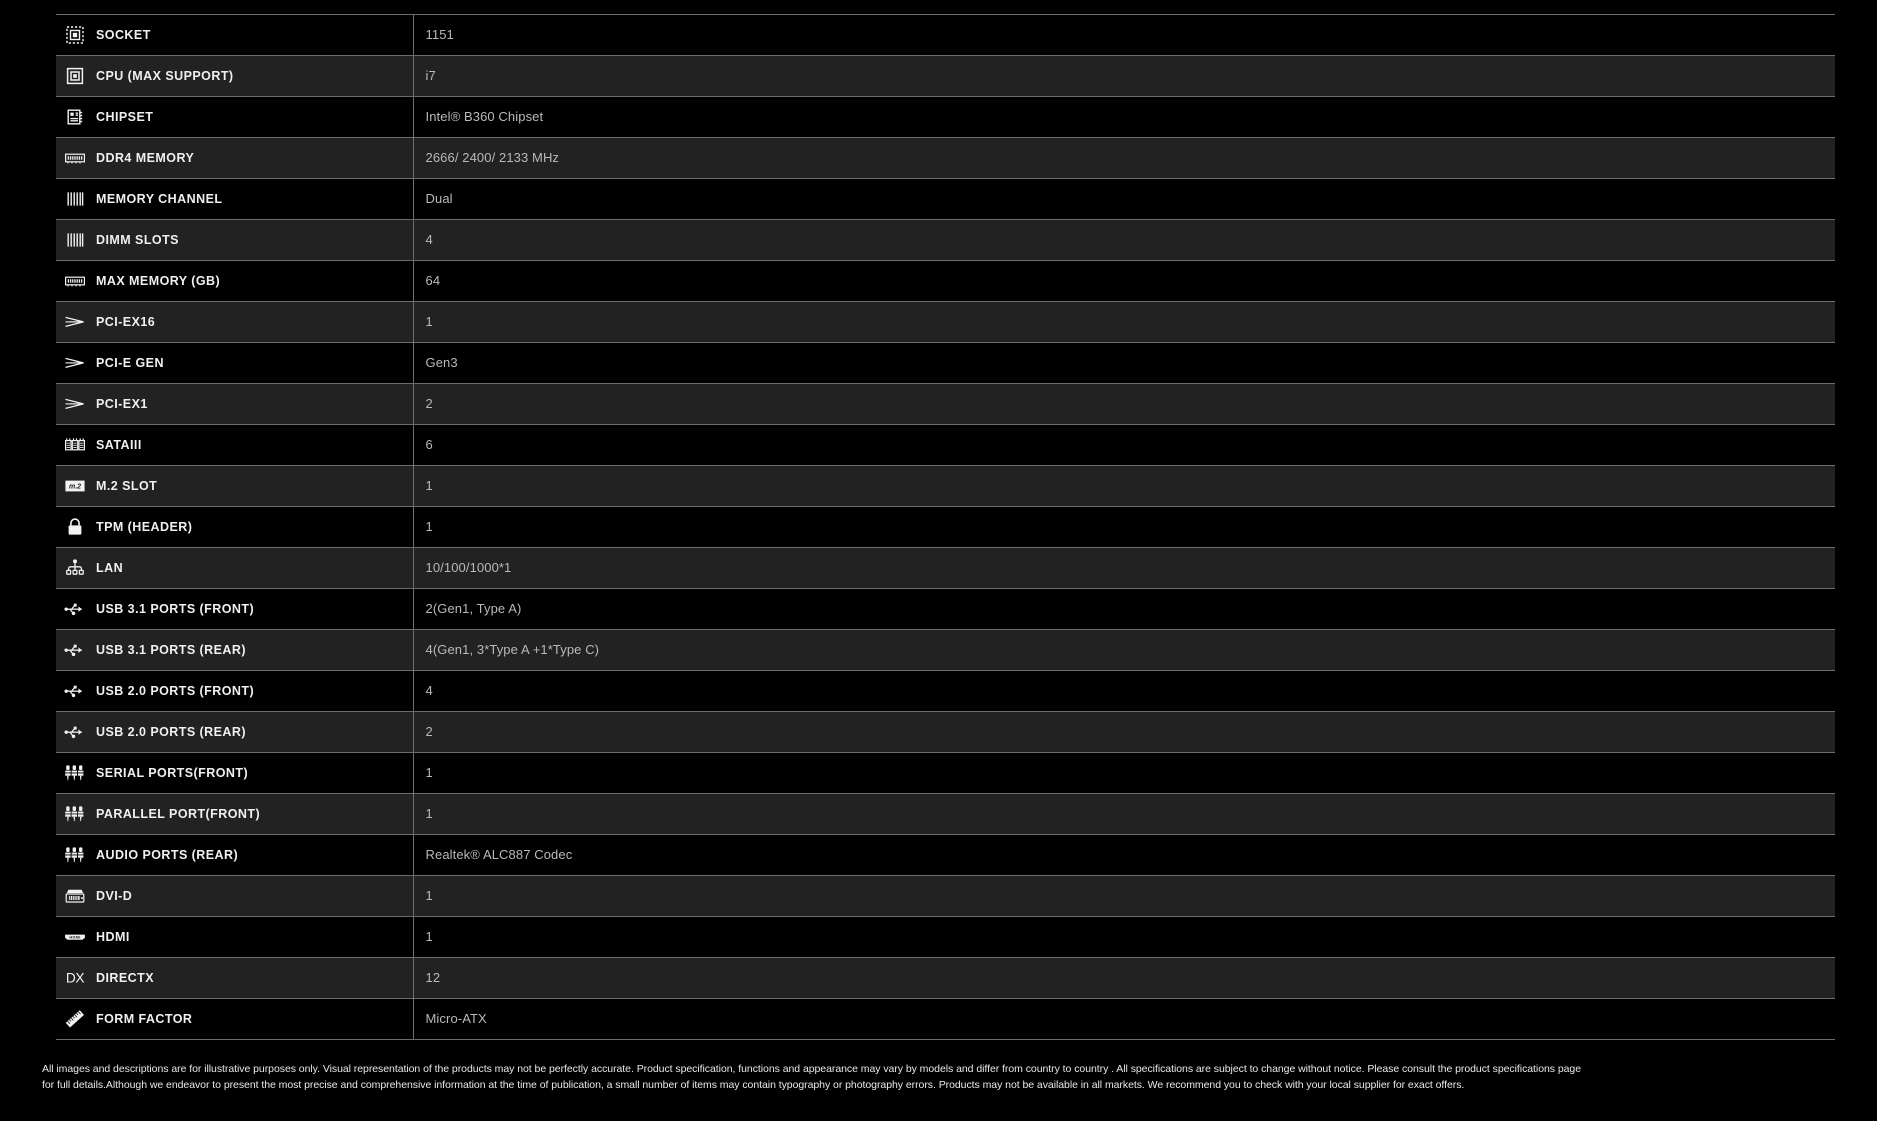 This screenshot has width=1877, height=1121. What do you see at coordinates (238, 363) in the screenshot?
I see `spec-label-group: PCI-E GEN` at bounding box center [238, 363].